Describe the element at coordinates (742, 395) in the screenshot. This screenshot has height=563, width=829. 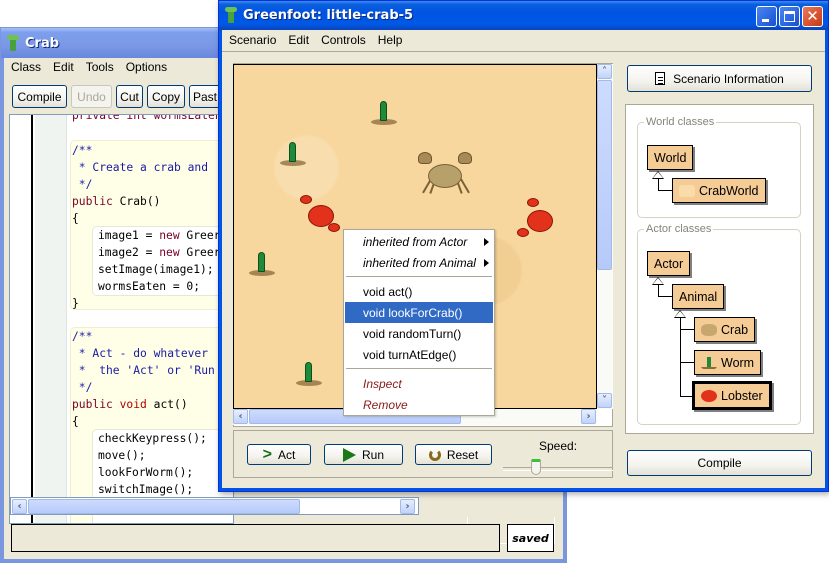
I see `class-label: Lobster` at that location.